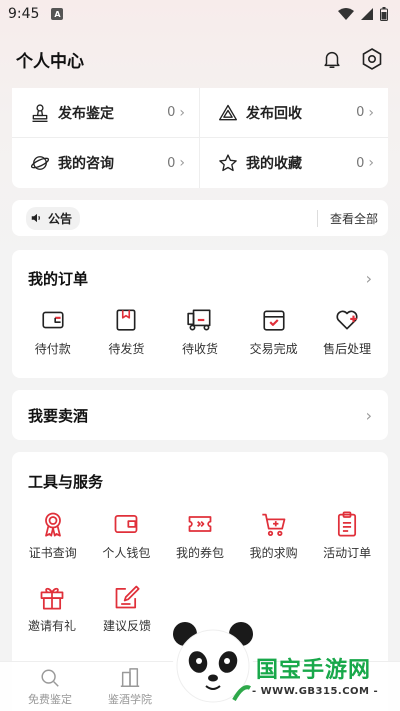  What do you see at coordinates (273, 553) in the screenshot?
I see `tool-label: 我的求购` at bounding box center [273, 553].